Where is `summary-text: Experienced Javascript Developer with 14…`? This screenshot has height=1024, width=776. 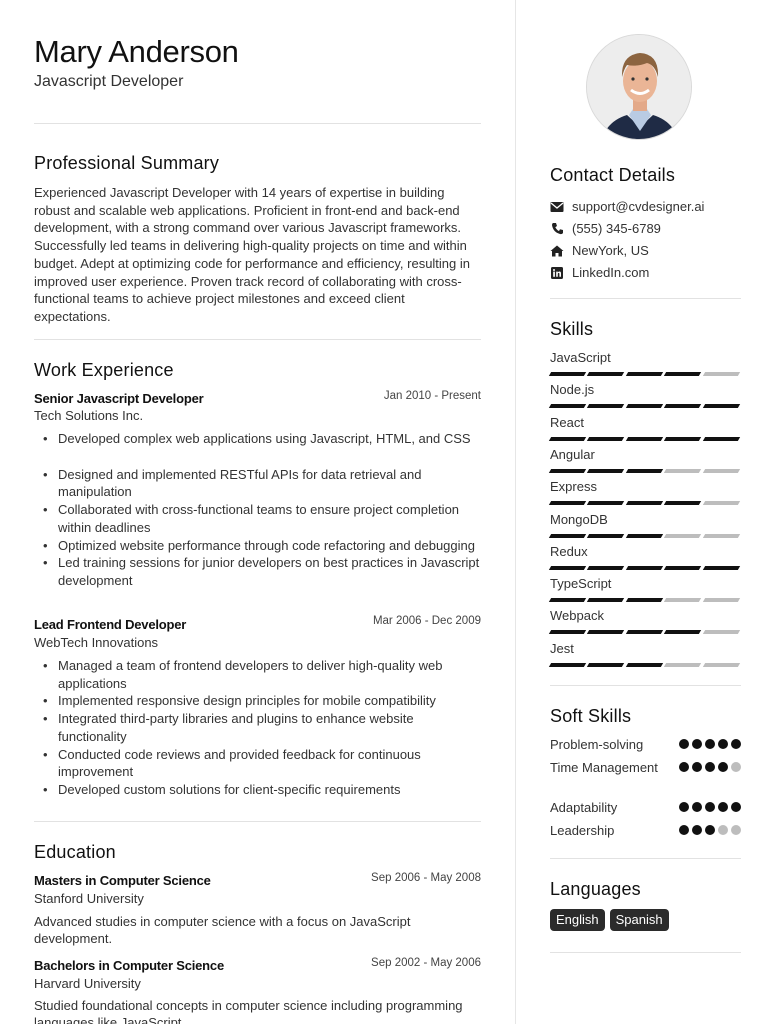 summary-text: Experienced Javascript Developer with 14… is located at coordinates (252, 254).